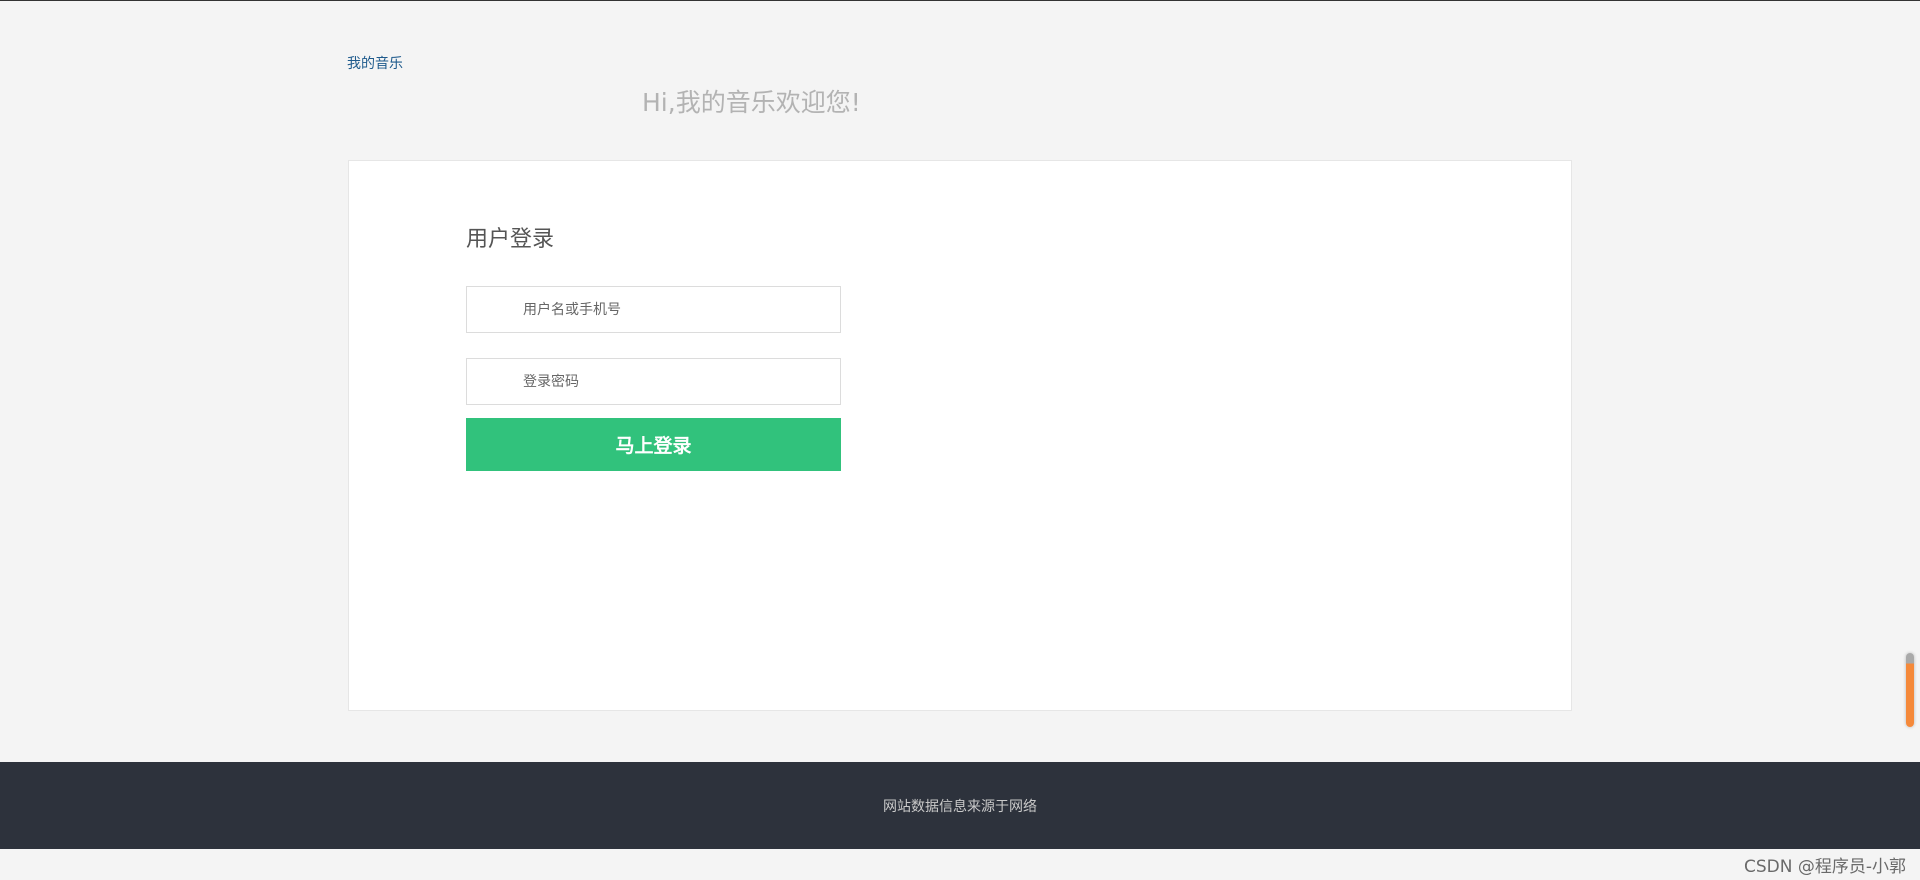 Image resolution: width=1920 pixels, height=880 pixels. I want to click on scroll-handle, so click(1910, 690).